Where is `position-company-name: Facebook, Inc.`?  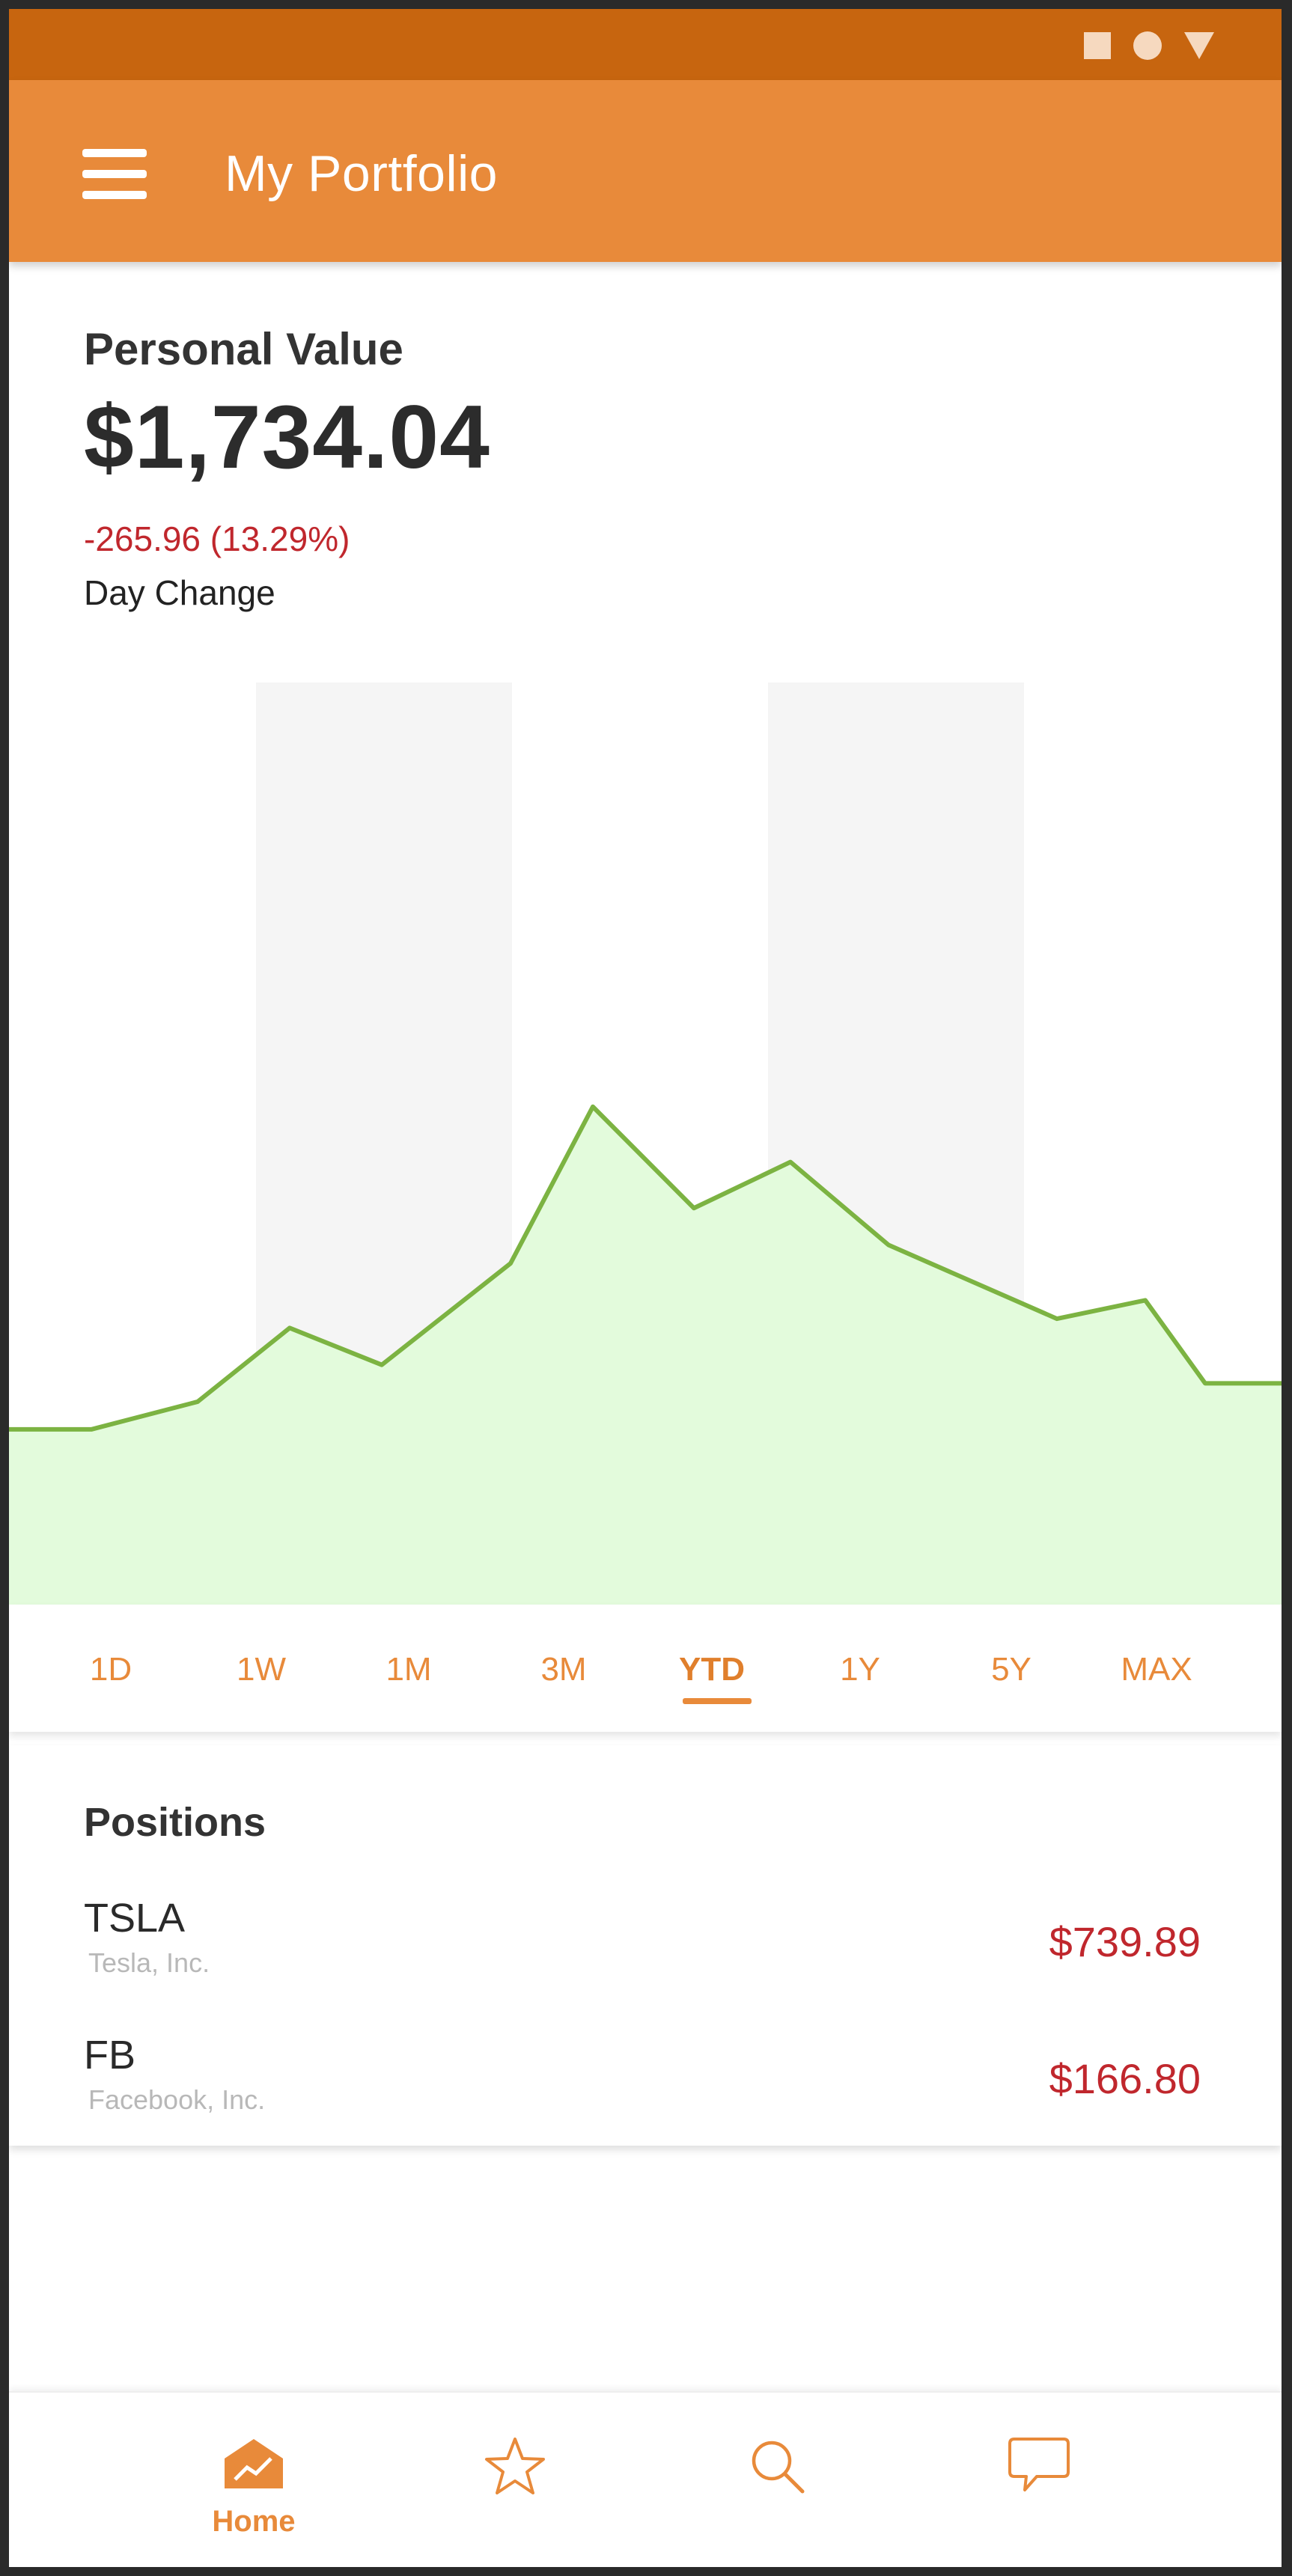
position-company-name: Facebook, Inc. is located at coordinates (177, 2099).